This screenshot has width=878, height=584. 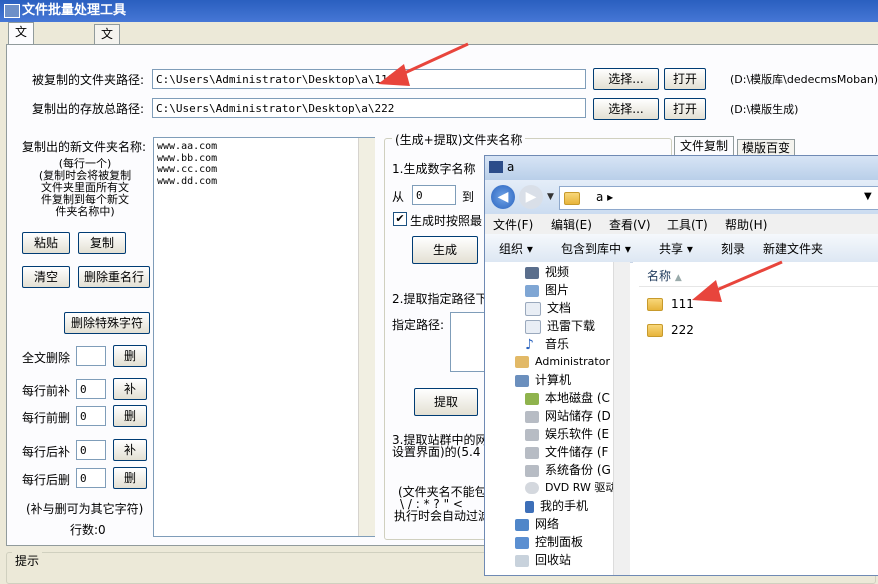 What do you see at coordinates (664, 275) in the screenshot?
I see `column-header-name: 名称 ▲` at bounding box center [664, 275].